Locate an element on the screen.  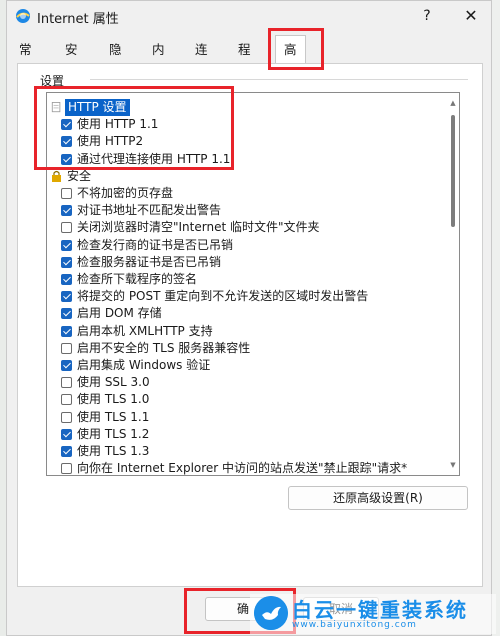
highlight-box-http-settings is located at coordinates (134, 128).